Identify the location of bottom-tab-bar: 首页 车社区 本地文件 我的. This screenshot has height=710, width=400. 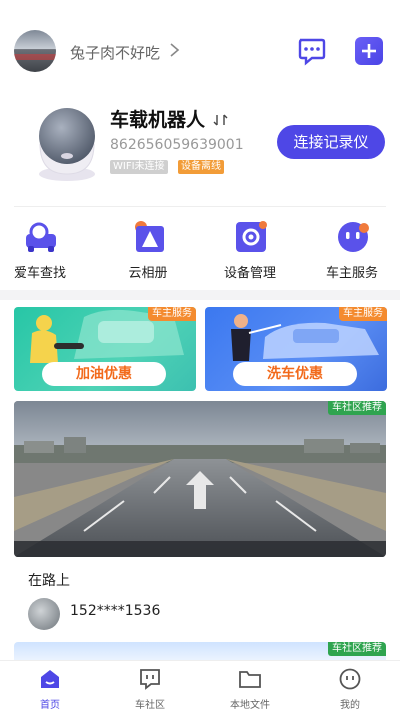
(200, 685).